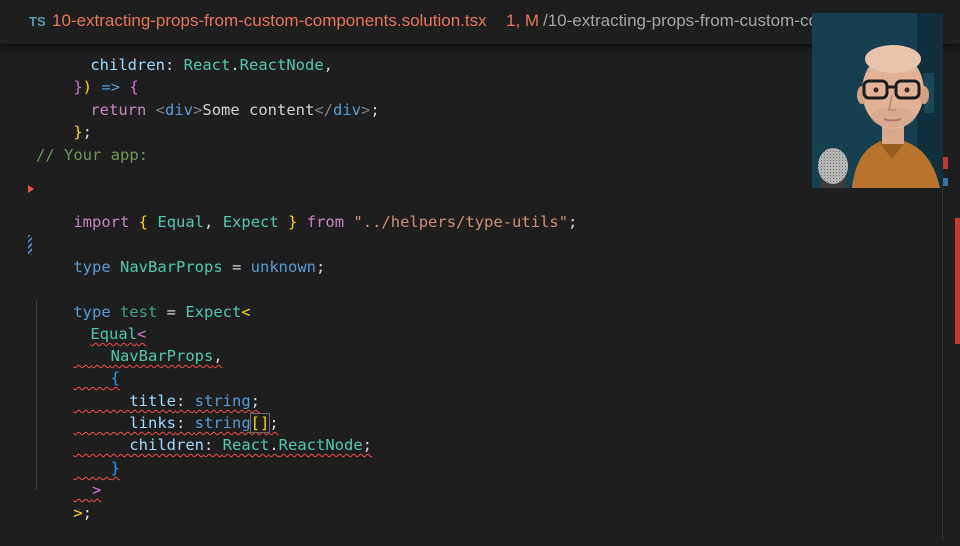  Describe the element at coordinates (92, 267) in the screenshot. I see `token-keyword: type` at that location.